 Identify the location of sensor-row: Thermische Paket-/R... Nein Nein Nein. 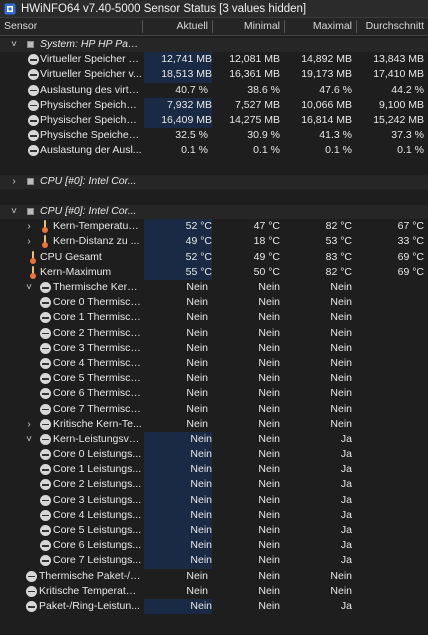
(214, 576).